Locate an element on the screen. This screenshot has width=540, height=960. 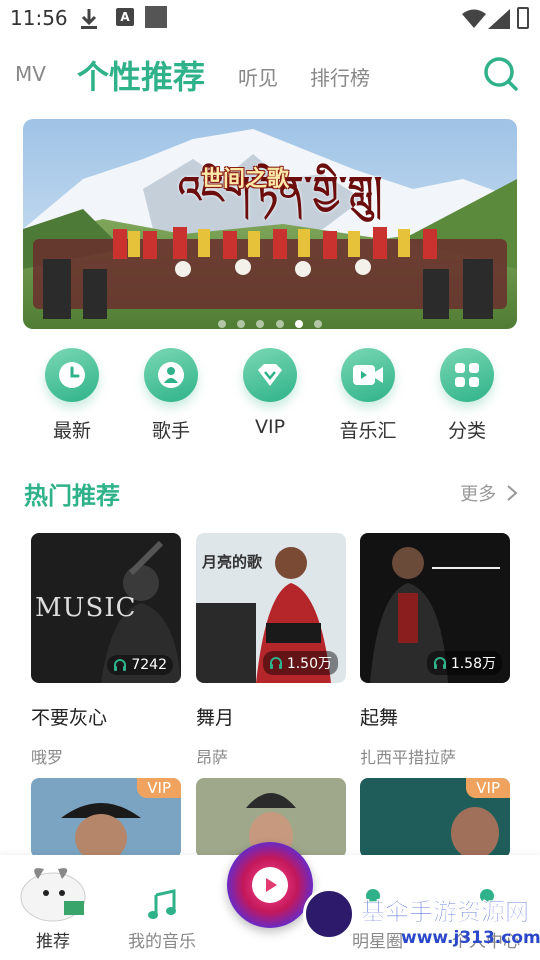
tab-mv: MV is located at coordinates (30, 74).